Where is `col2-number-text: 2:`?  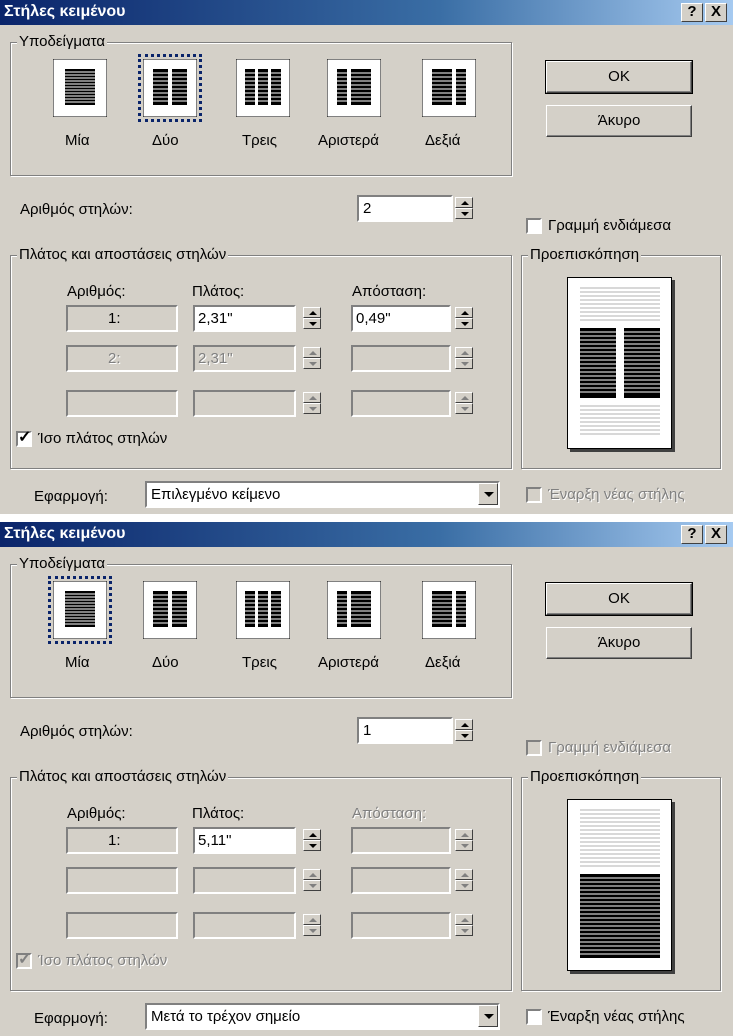 col2-number-text: 2: is located at coordinates (114, 358).